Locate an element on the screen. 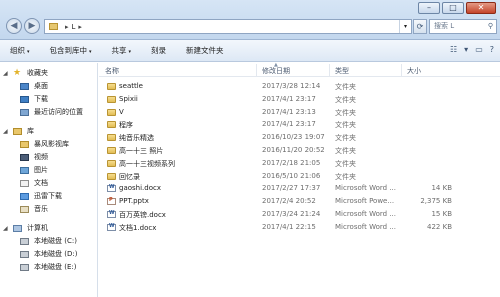 This screenshot has height=297, width=500. search-placeholder: 搜索 L is located at coordinates (444, 26).